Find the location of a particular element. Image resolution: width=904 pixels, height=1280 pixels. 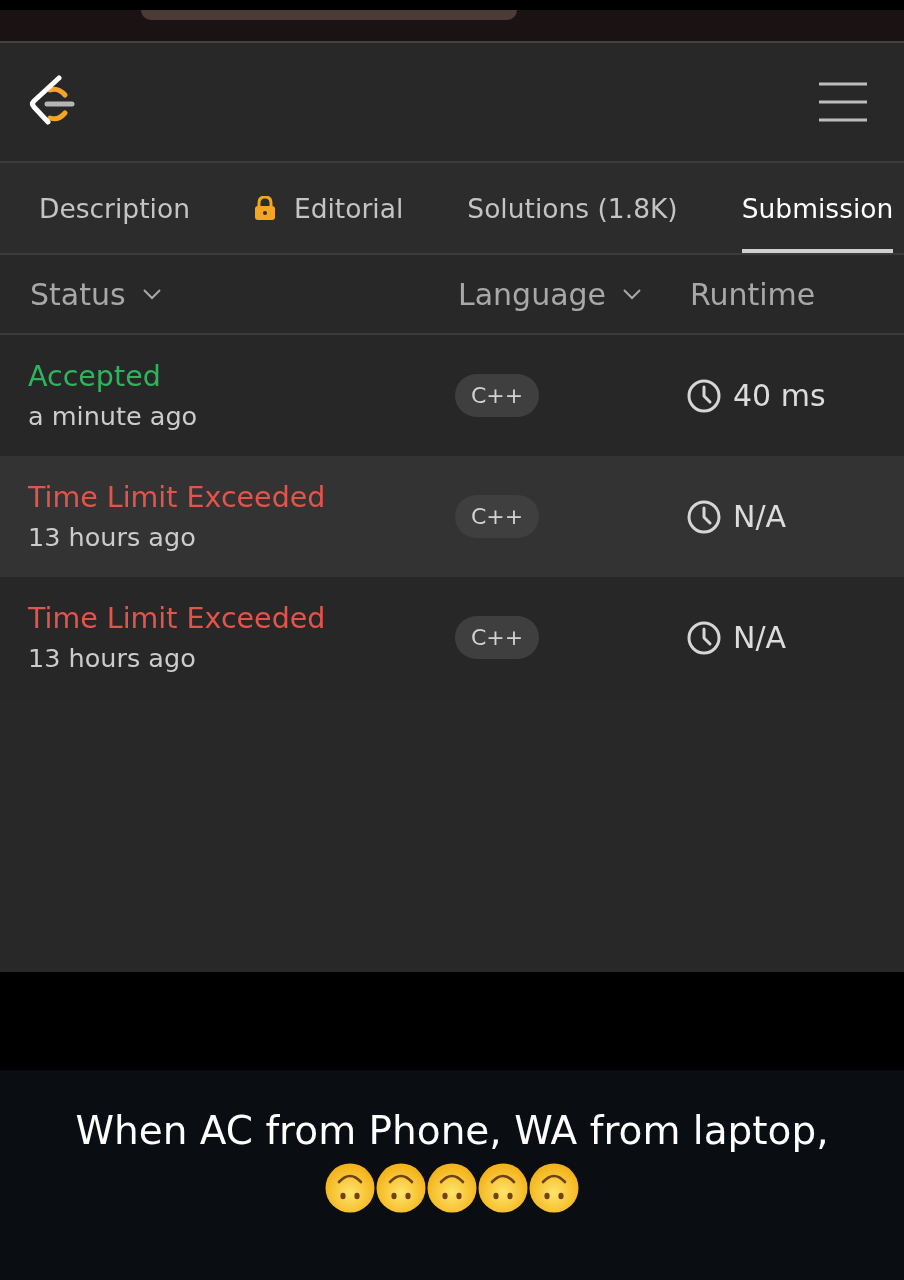

table-row: Time Limit Exceeded 13 hours ago C++ N/A is located at coordinates (452, 516).